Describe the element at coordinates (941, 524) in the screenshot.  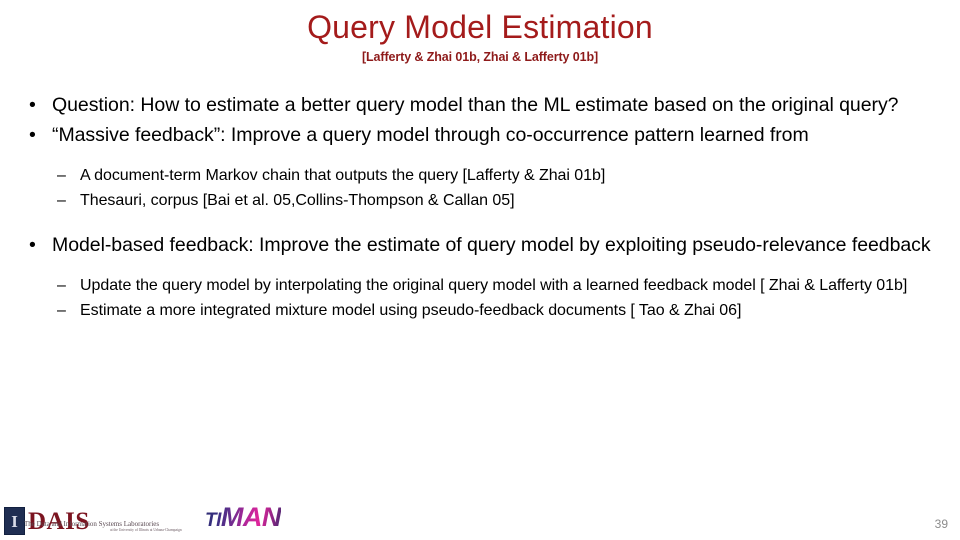
I see `page-number: 39` at that location.